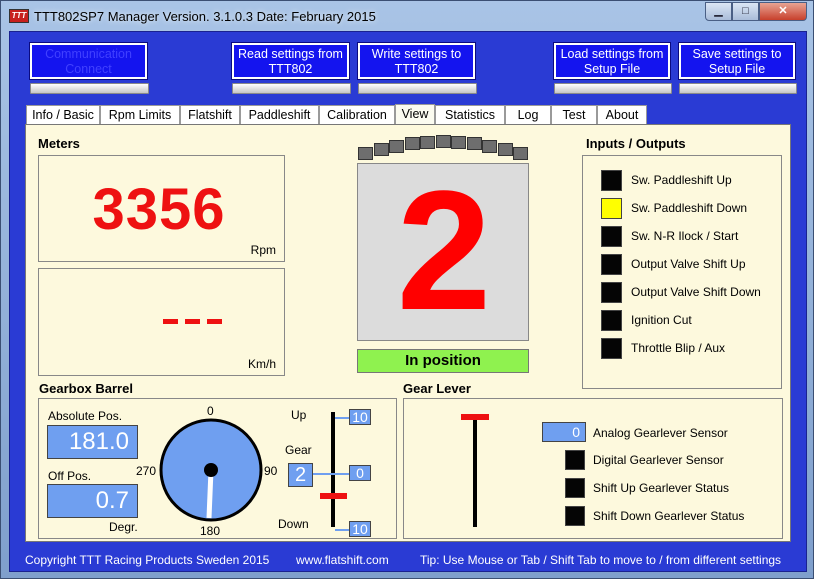 This screenshot has width=814, height=579. Describe the element at coordinates (470, 115) in the screenshot. I see `tab-statistics: Statistics` at that location.